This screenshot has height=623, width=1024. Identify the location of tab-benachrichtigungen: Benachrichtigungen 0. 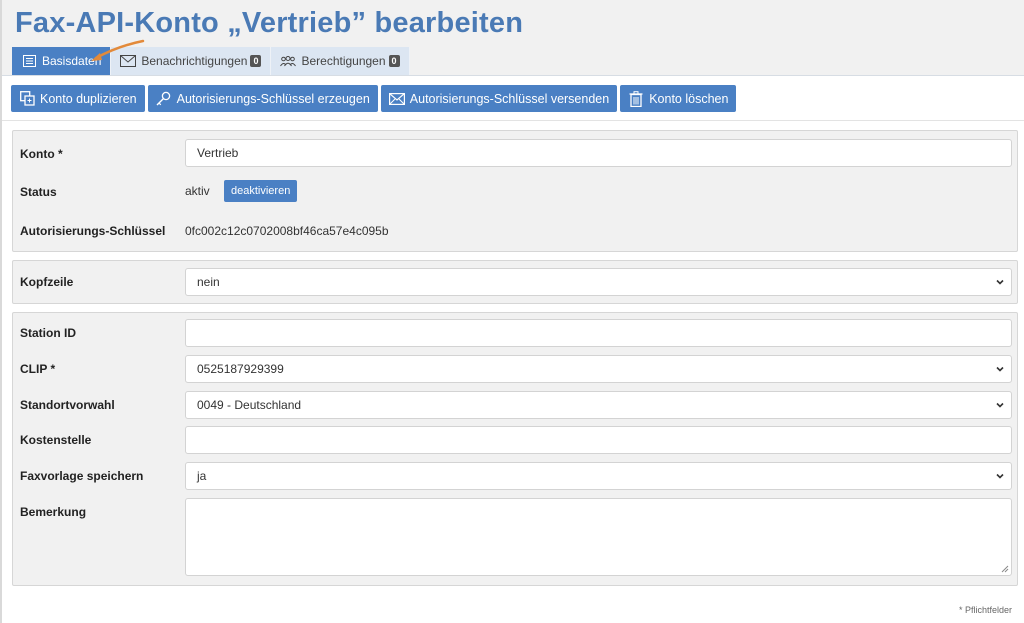
(191, 61).